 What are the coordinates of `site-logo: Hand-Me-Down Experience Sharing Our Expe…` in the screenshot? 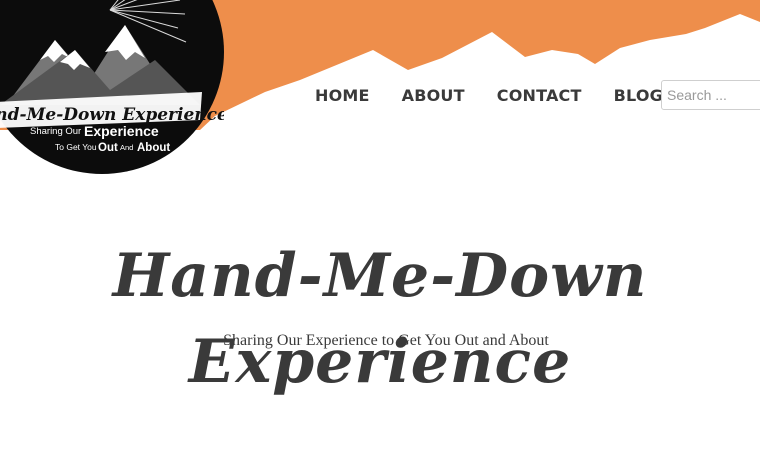 It's located at (112, 87).